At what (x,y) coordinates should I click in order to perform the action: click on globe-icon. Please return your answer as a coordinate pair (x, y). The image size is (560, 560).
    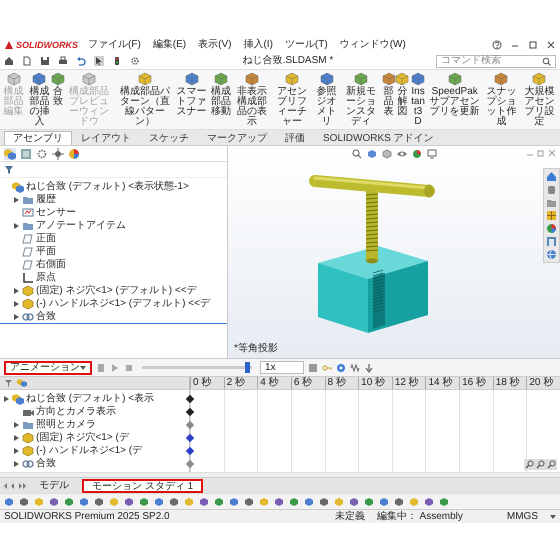
    Looking at the image, I should click on (551, 254).